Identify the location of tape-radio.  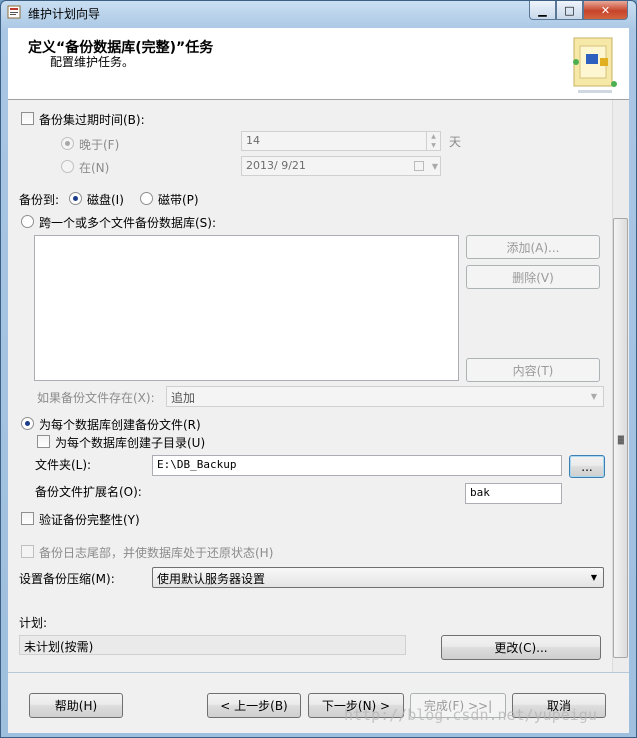
(146, 198).